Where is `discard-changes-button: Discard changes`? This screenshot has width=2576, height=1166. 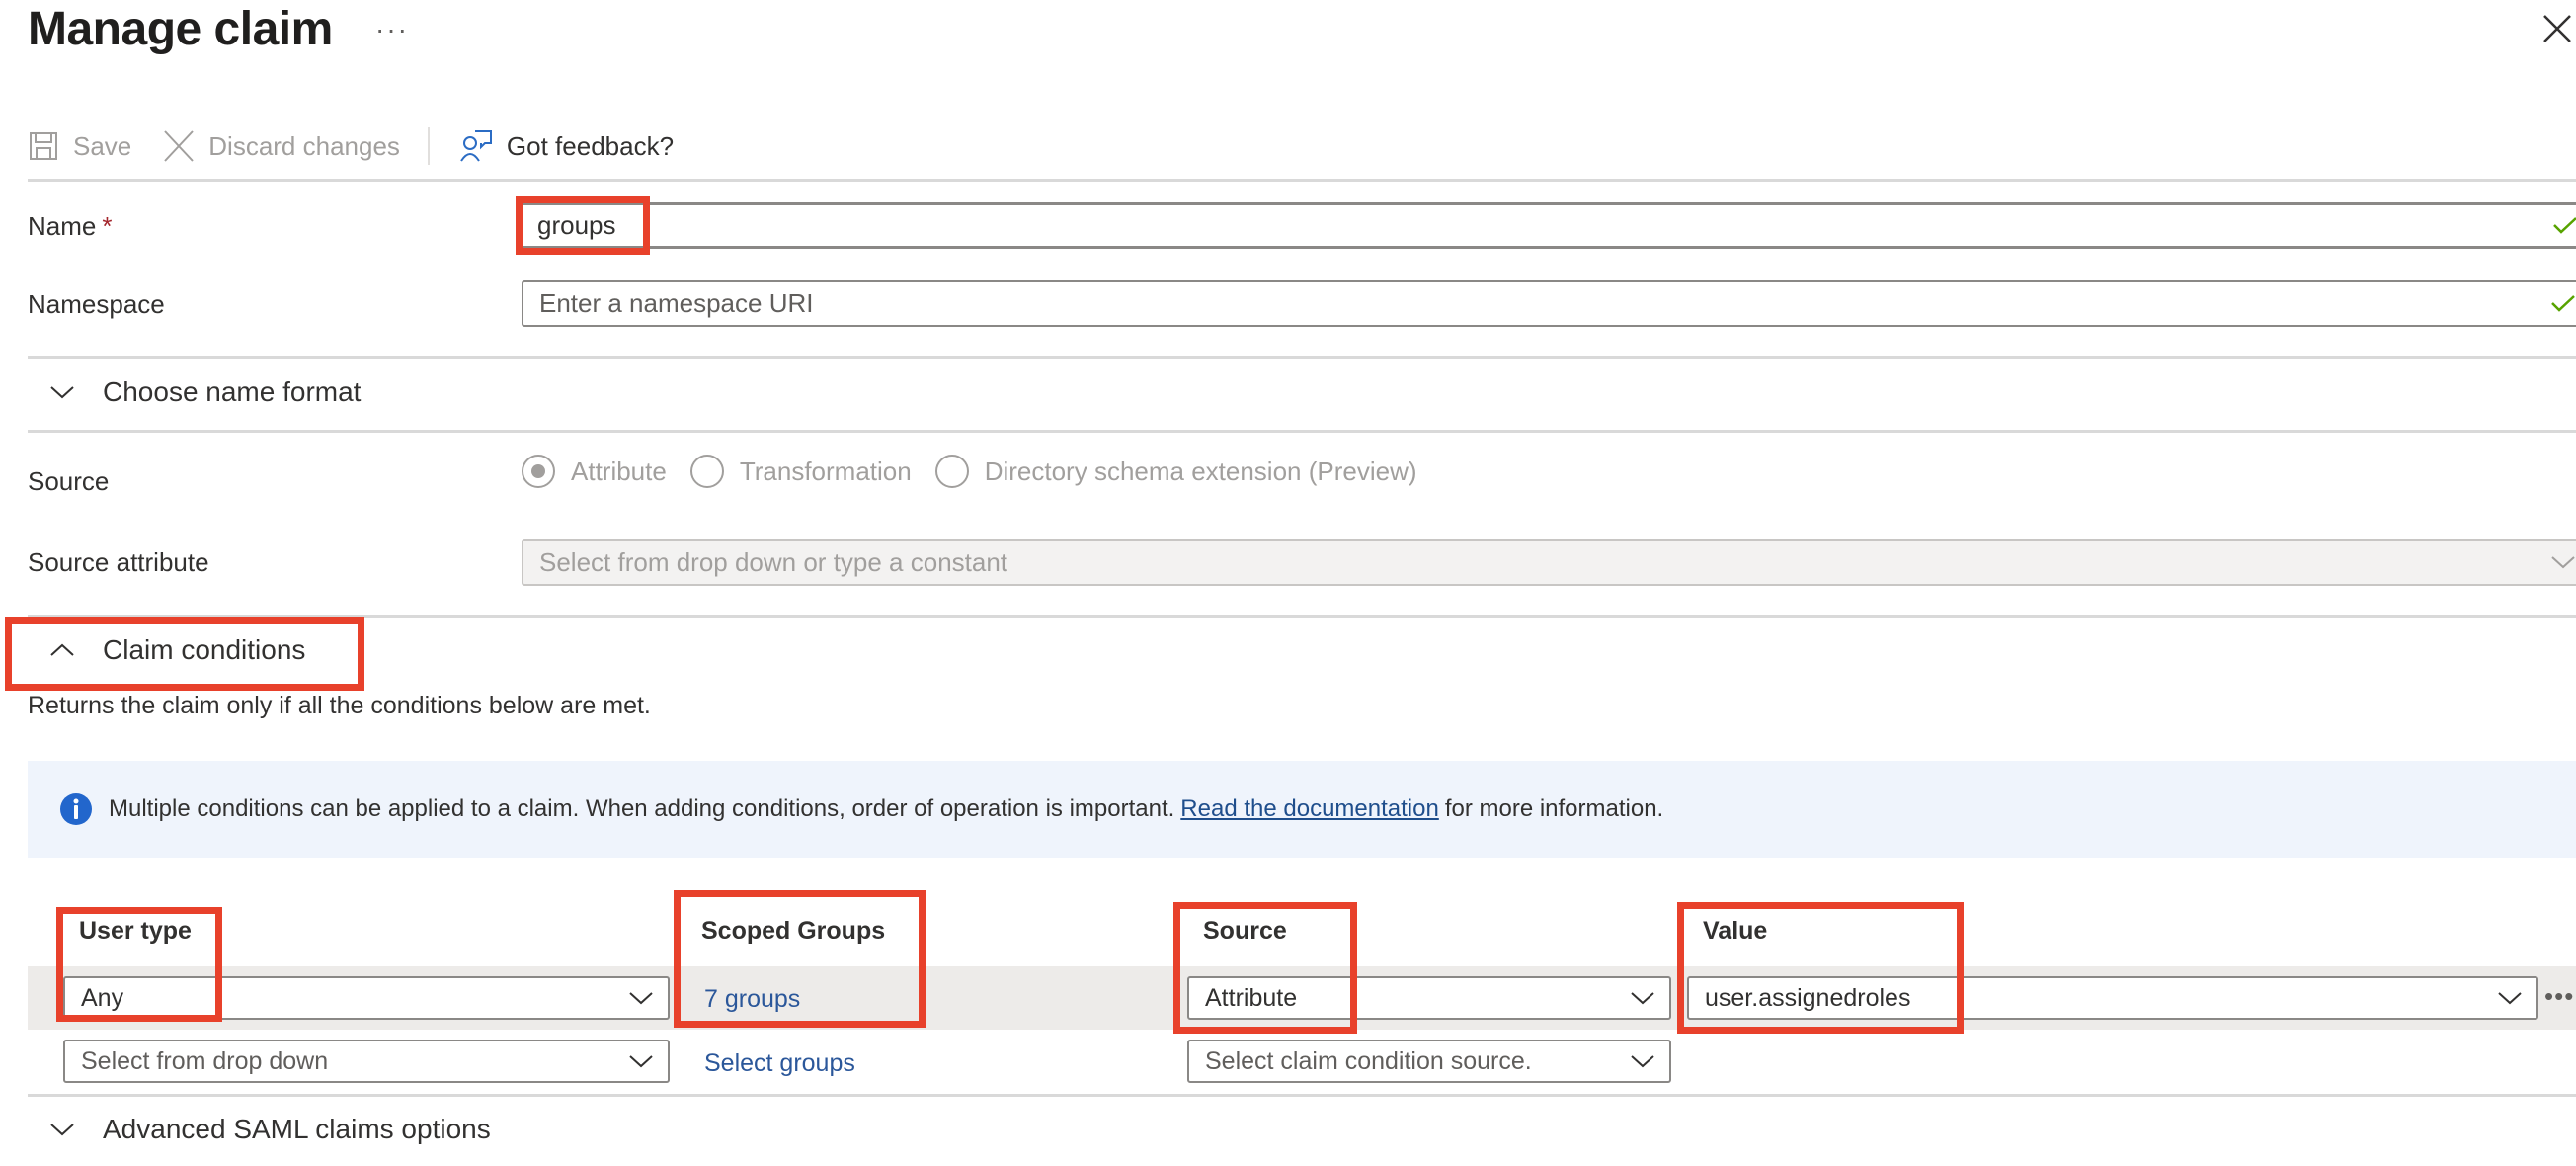 discard-changes-button: Discard changes is located at coordinates (281, 146).